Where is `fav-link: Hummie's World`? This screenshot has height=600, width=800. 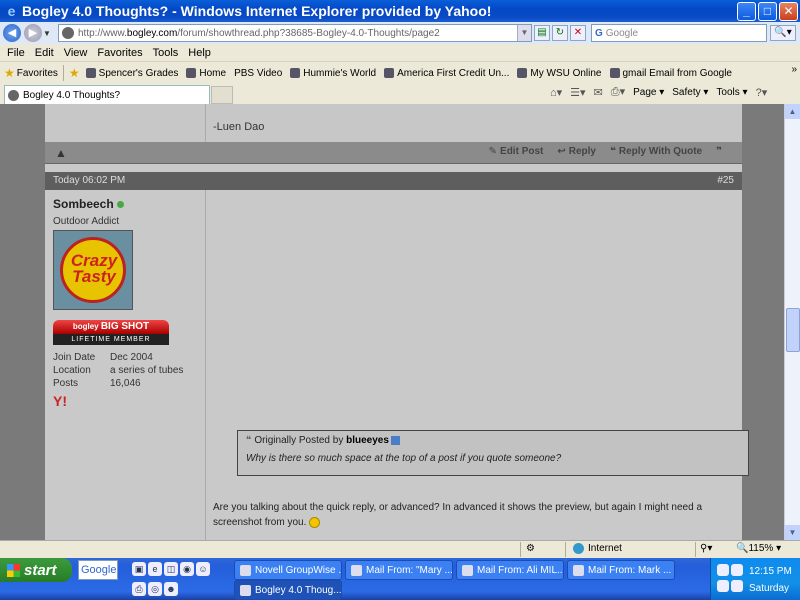 fav-link: Hummie's World is located at coordinates (333, 73).